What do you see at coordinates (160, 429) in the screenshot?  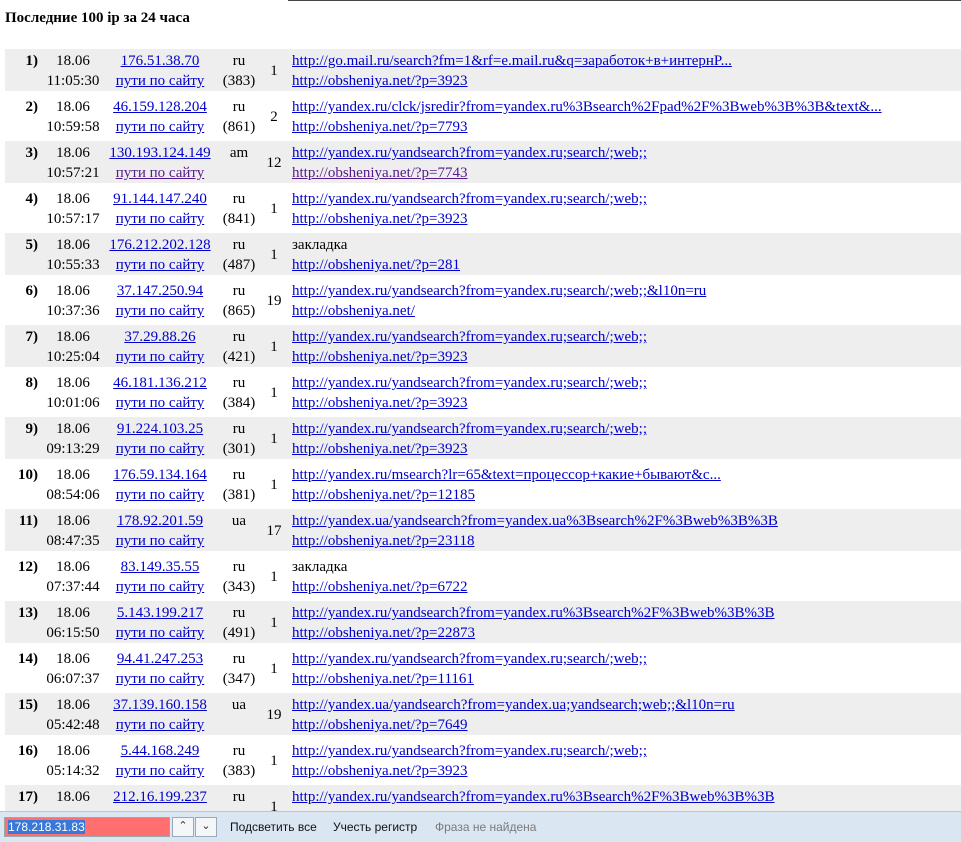 I see `ip-link: 91.224.103.25` at bounding box center [160, 429].